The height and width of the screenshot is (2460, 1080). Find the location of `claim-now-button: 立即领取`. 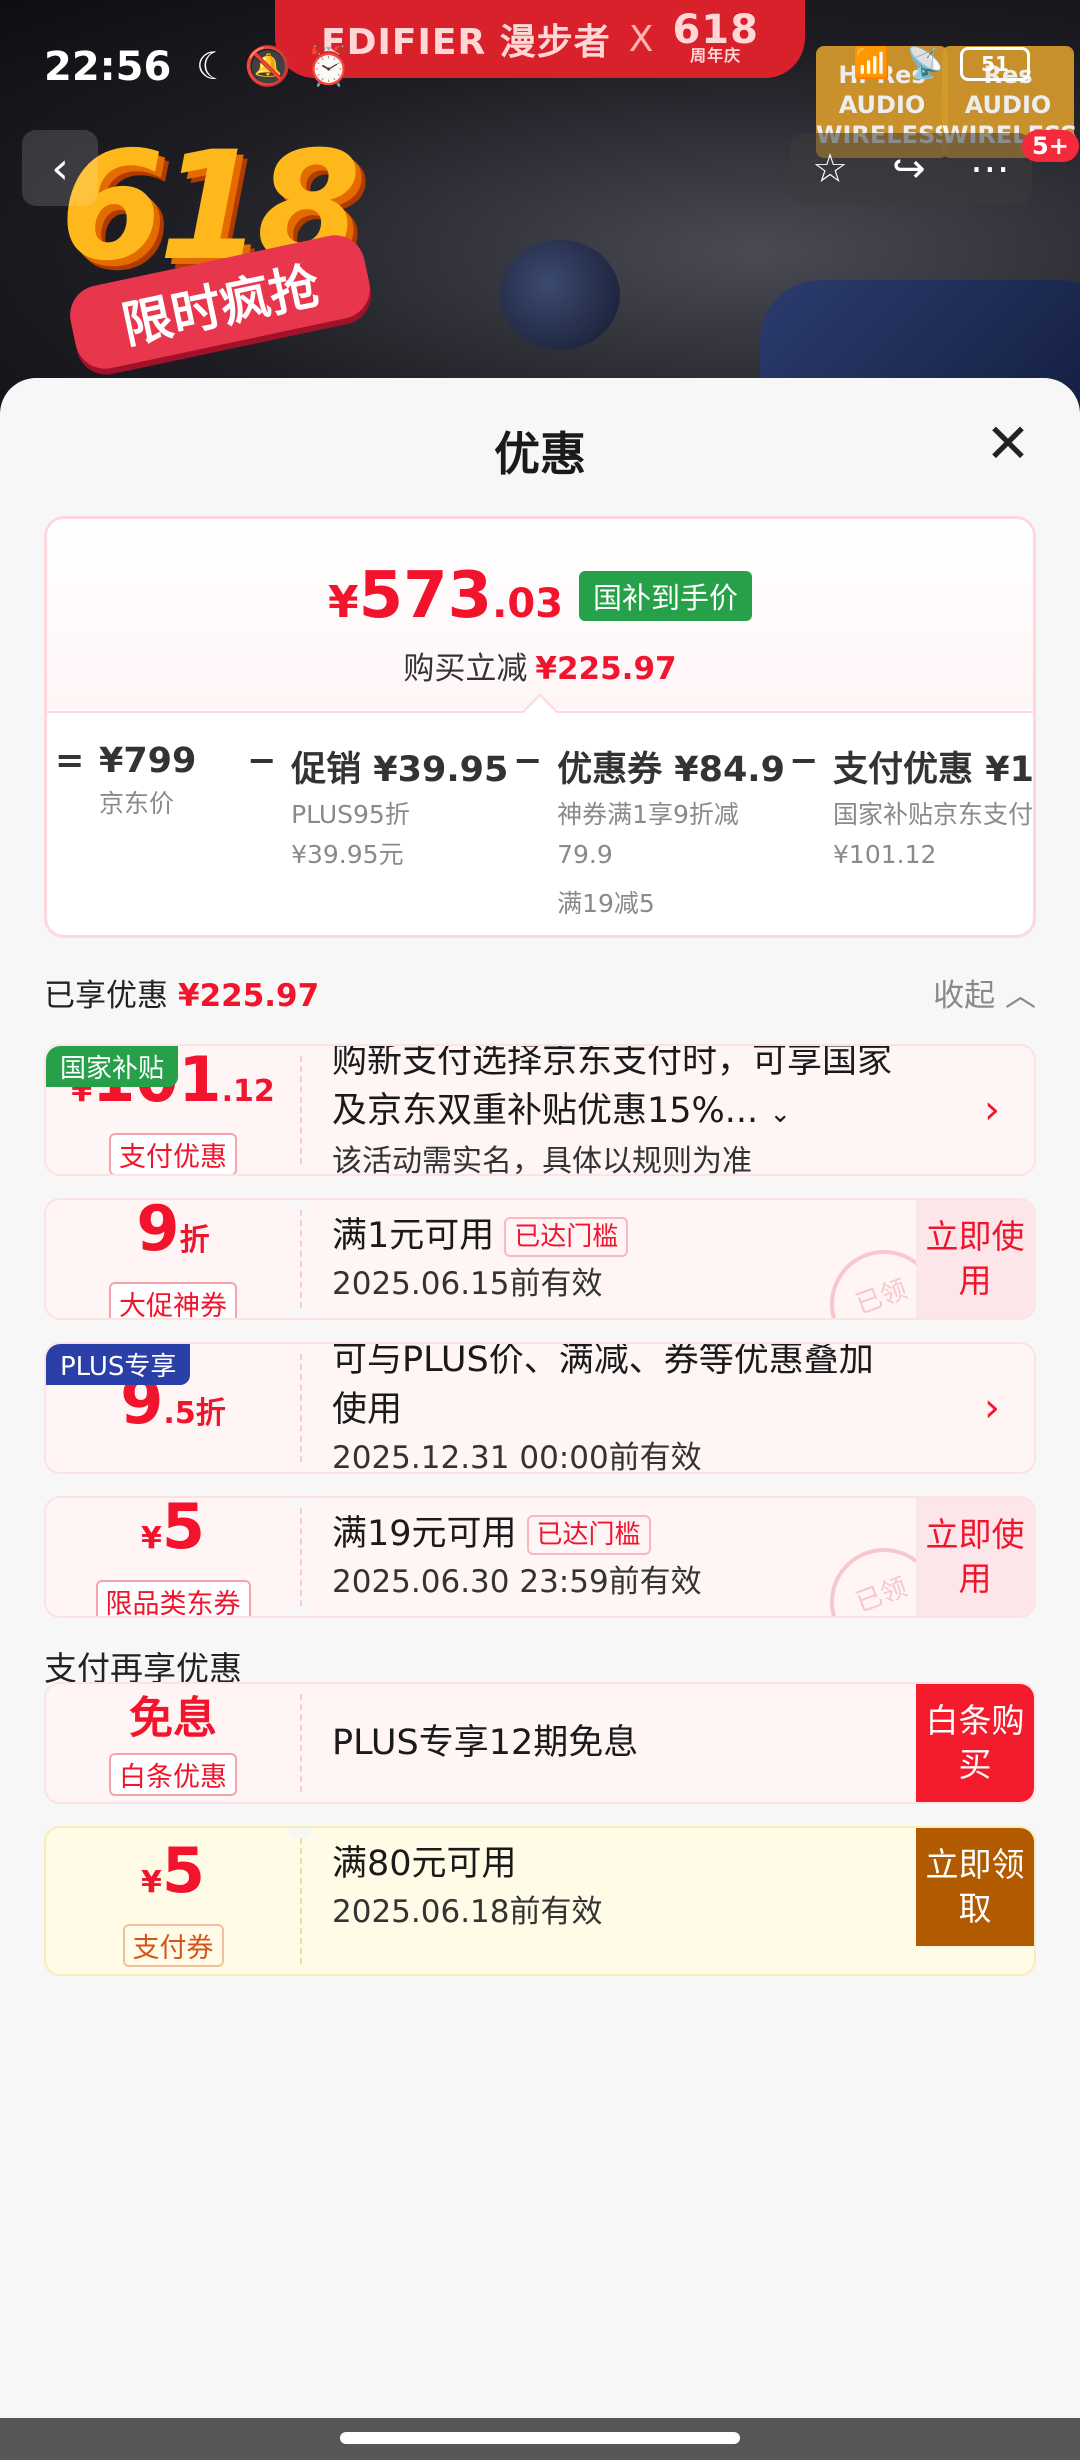

claim-now-button: 立即领取 is located at coordinates (975, 1887).